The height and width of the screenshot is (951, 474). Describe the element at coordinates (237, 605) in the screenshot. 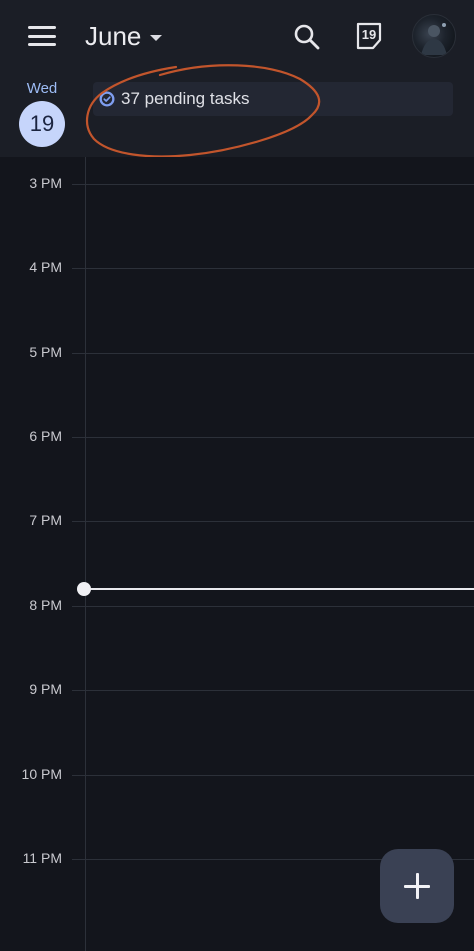

I see `hour-row: 8 PM` at that location.